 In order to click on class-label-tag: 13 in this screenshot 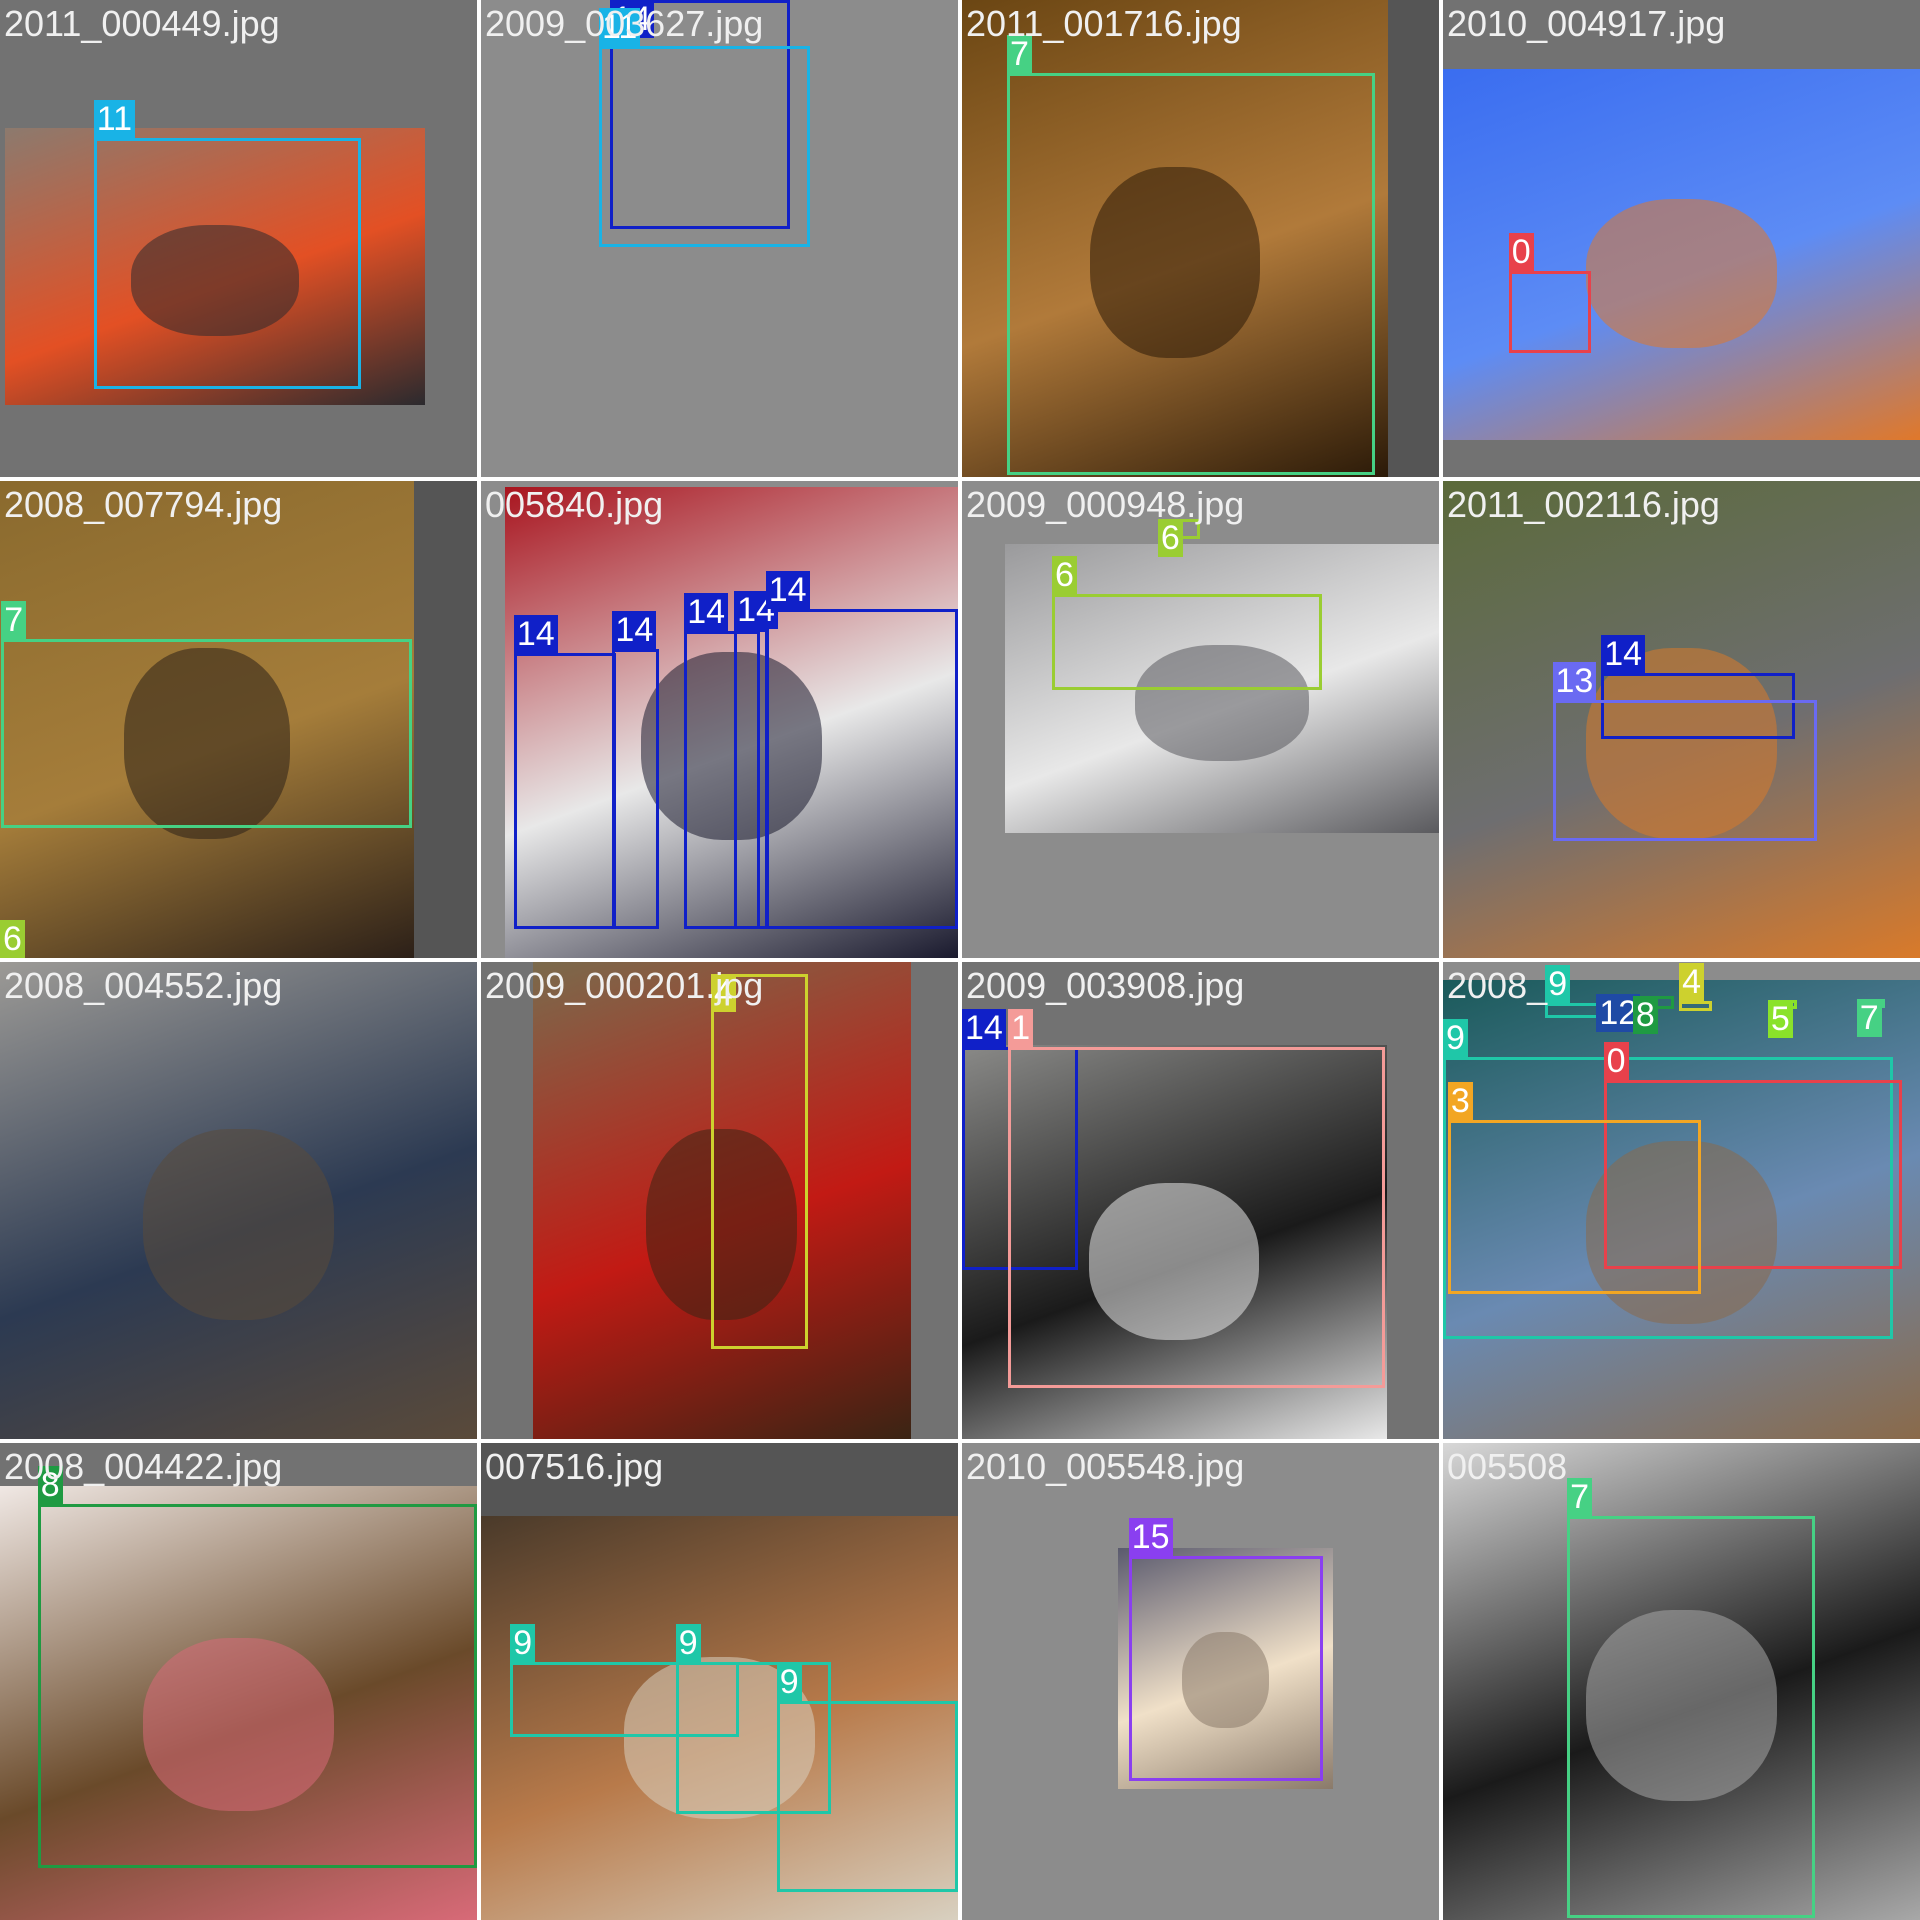, I will do `click(1574, 681)`.